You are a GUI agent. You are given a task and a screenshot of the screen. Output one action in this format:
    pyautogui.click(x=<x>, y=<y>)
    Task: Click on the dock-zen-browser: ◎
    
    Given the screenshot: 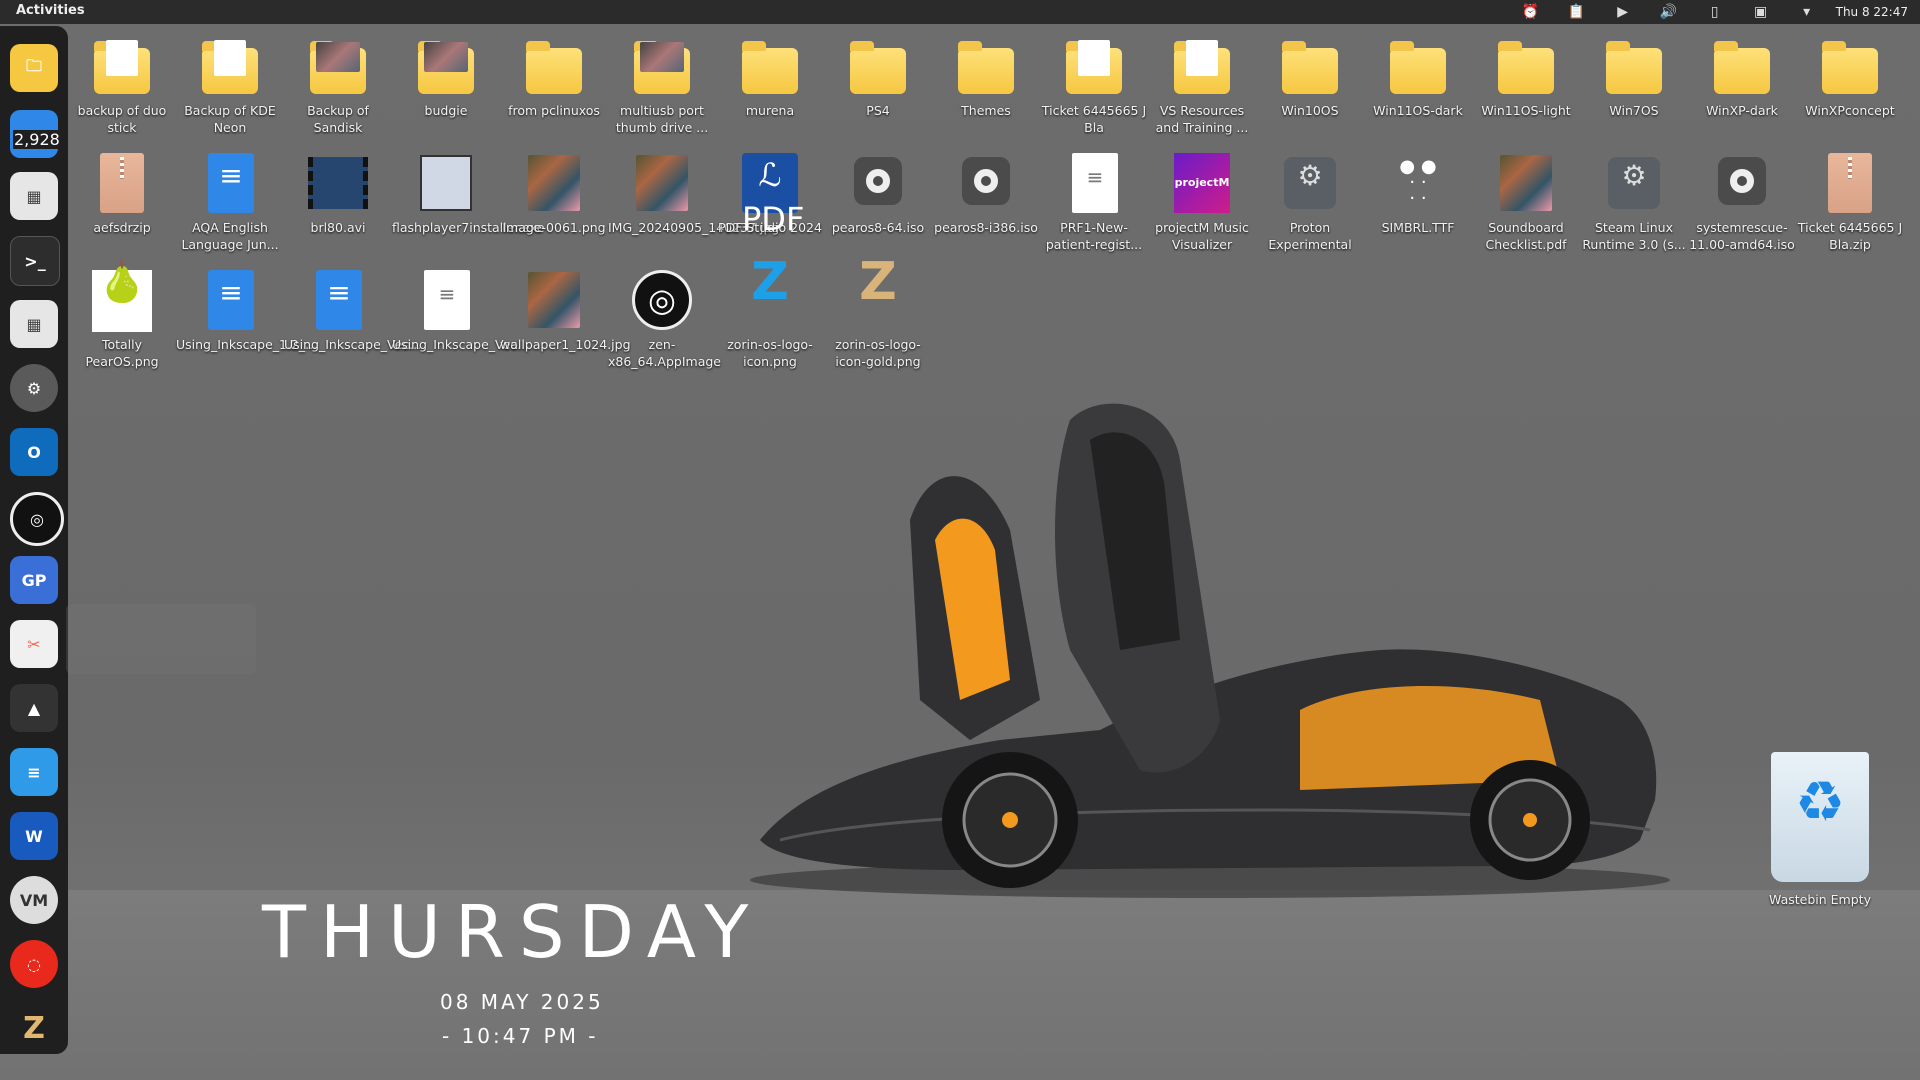 What is the action you would take?
    pyautogui.click(x=37, y=519)
    